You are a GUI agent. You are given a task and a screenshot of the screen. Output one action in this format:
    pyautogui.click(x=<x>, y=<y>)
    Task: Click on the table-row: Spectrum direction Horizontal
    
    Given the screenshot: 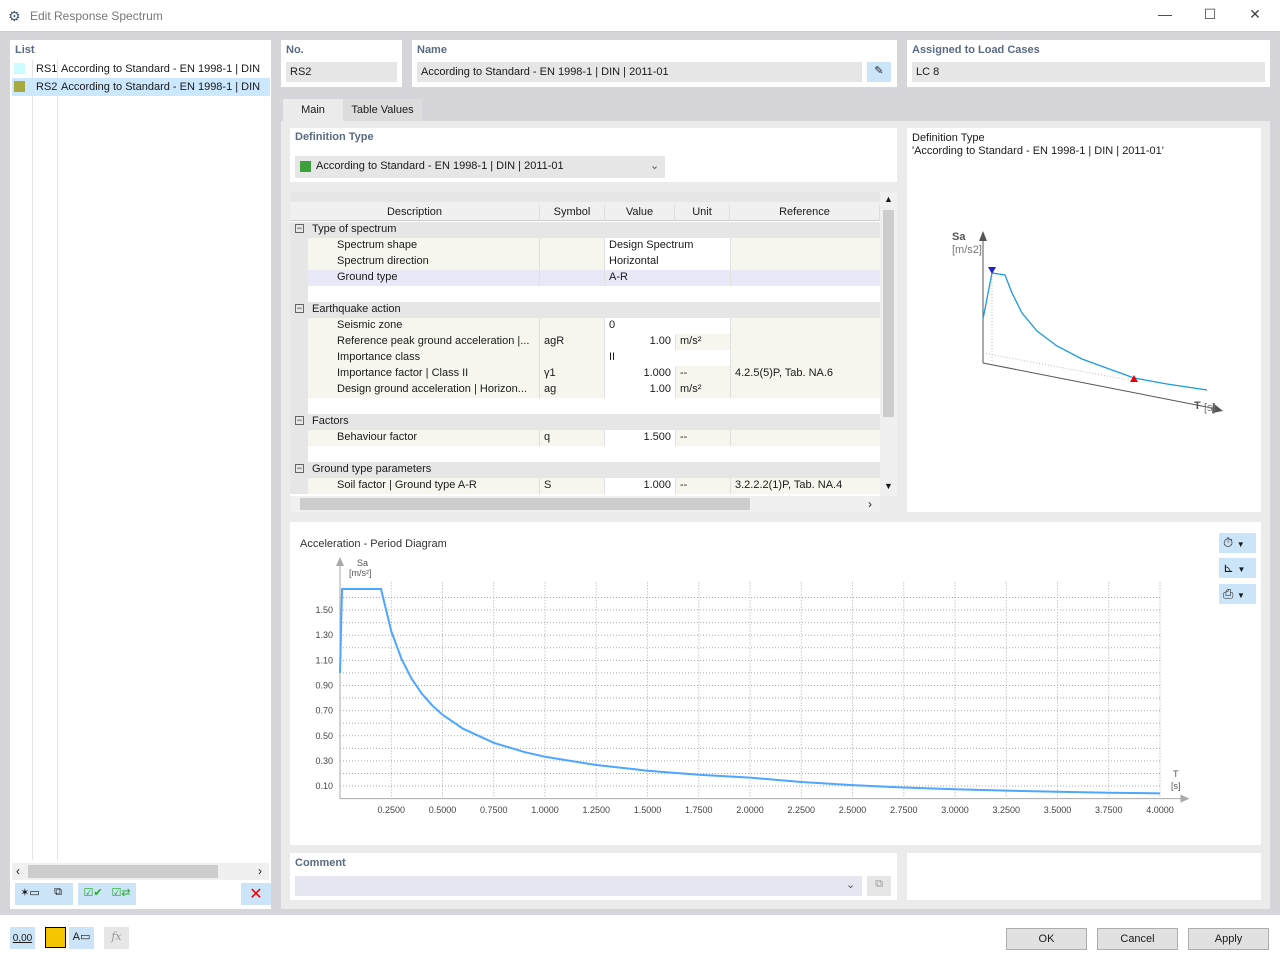 What is the action you would take?
    pyautogui.click(x=585, y=262)
    